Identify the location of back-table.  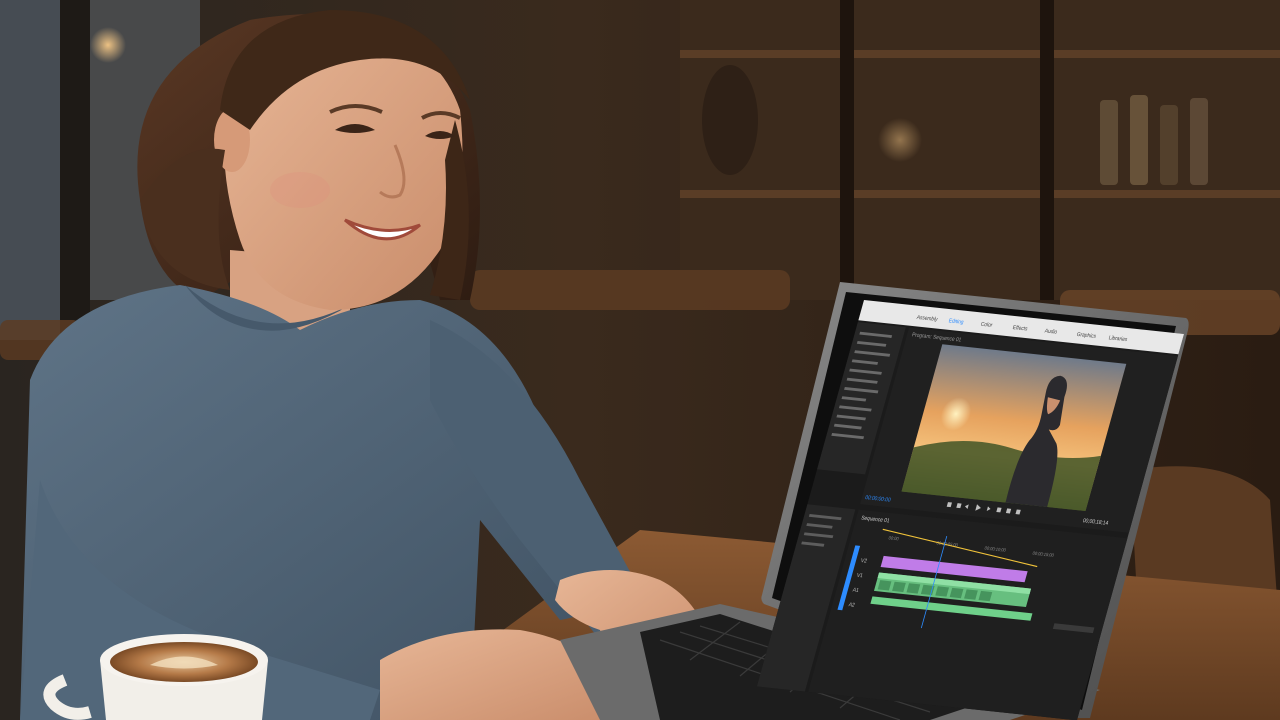
(630, 290).